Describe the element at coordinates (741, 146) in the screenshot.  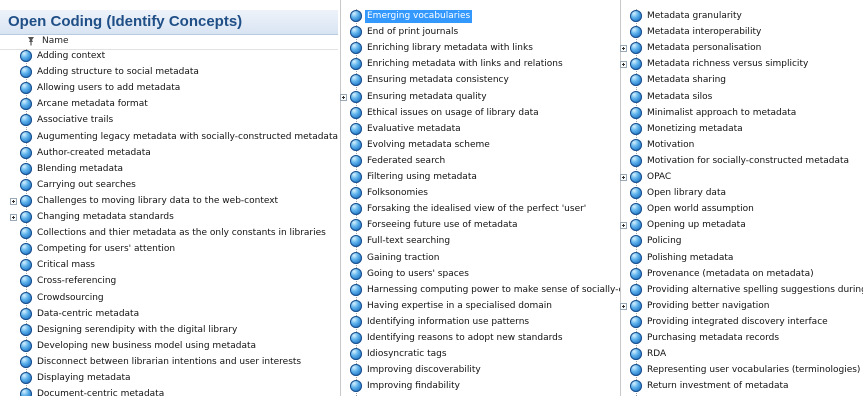
I see `code-node-row: Motivation` at that location.